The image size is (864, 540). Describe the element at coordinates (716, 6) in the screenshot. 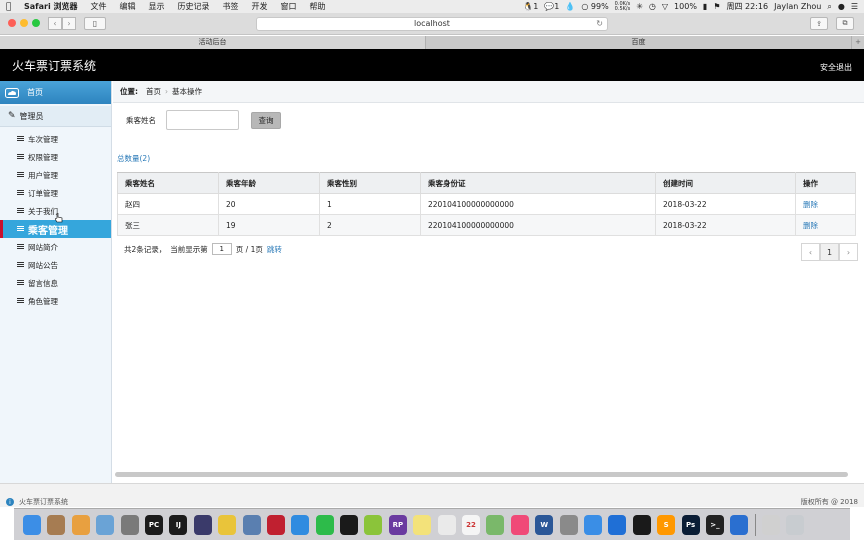

I see `flag-icon: ⚑` at that location.